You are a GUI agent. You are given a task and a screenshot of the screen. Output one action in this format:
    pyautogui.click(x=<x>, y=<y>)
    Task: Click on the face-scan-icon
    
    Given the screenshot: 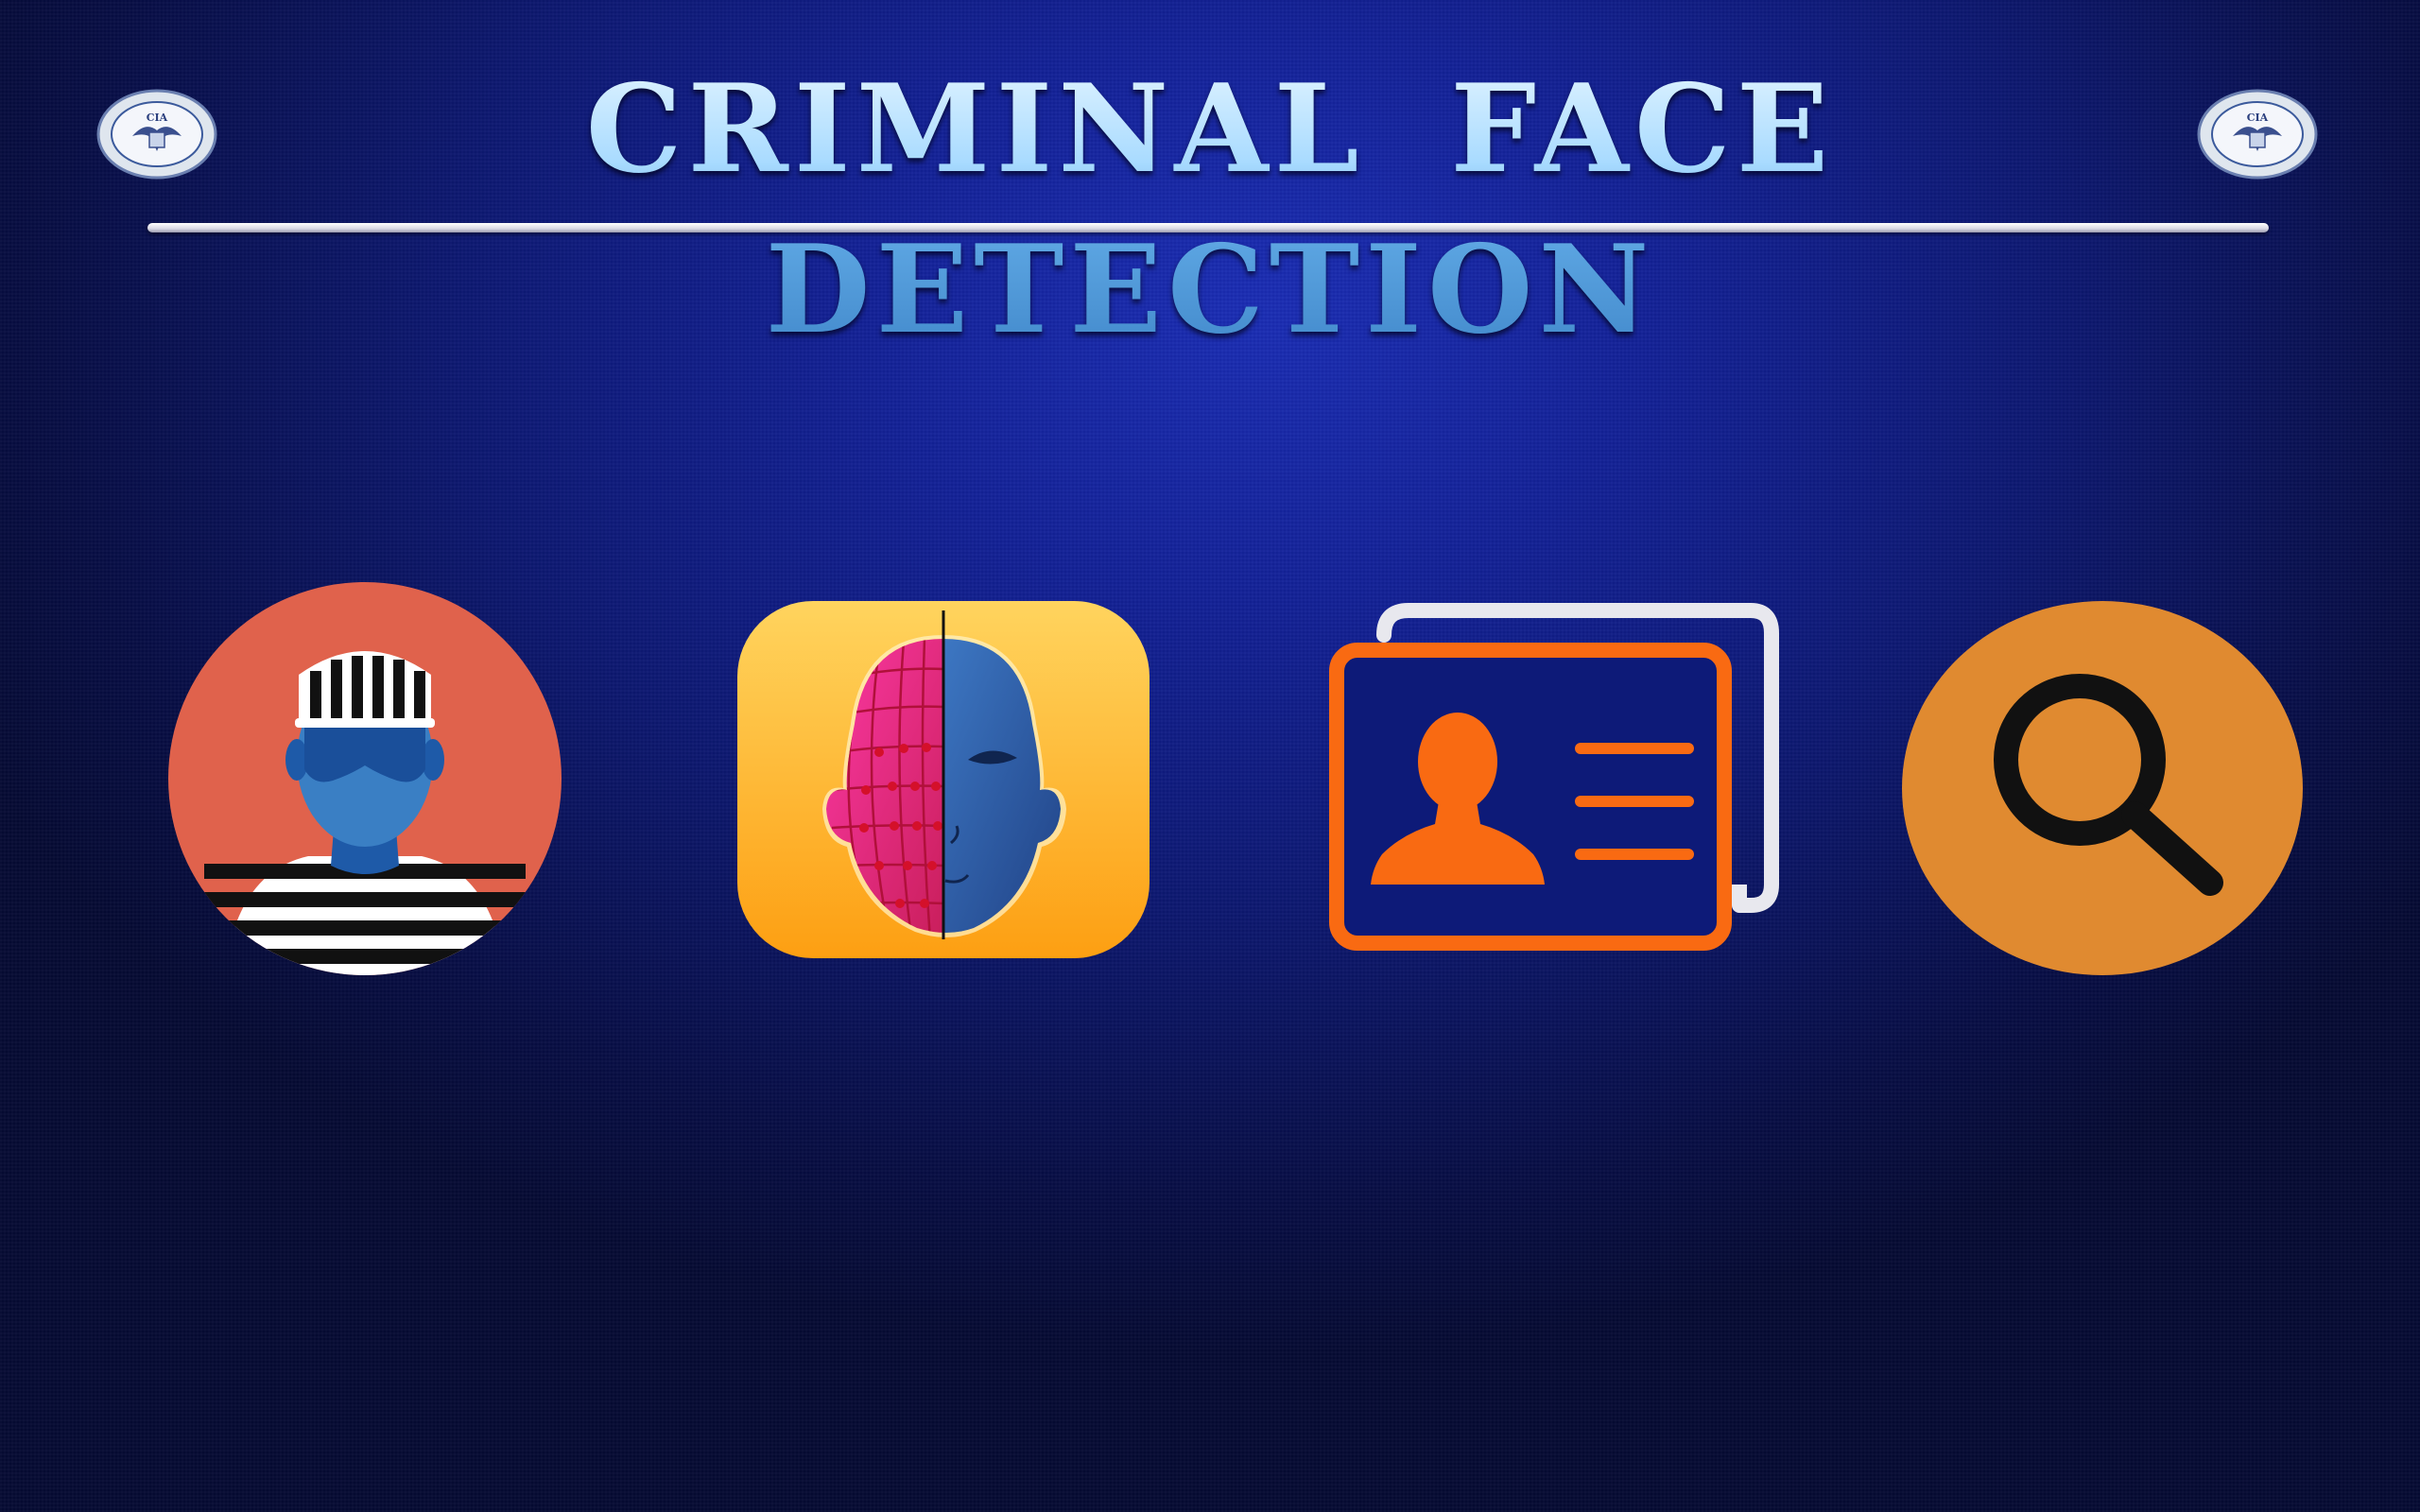 What is the action you would take?
    pyautogui.click(x=943, y=779)
    